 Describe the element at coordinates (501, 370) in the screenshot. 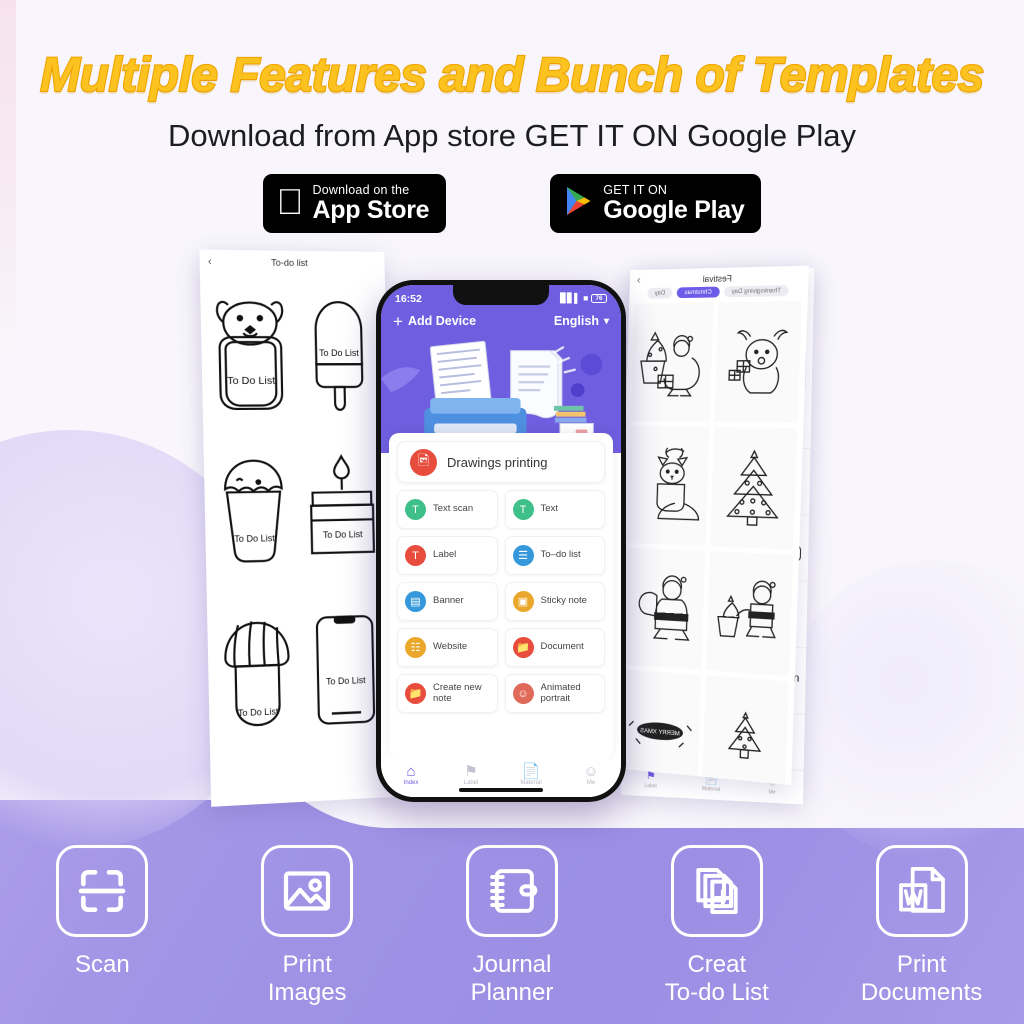

I see `phone-hero: 16:52 ▊▋▌ ⏹ 76 + Add Device English ▾` at that location.